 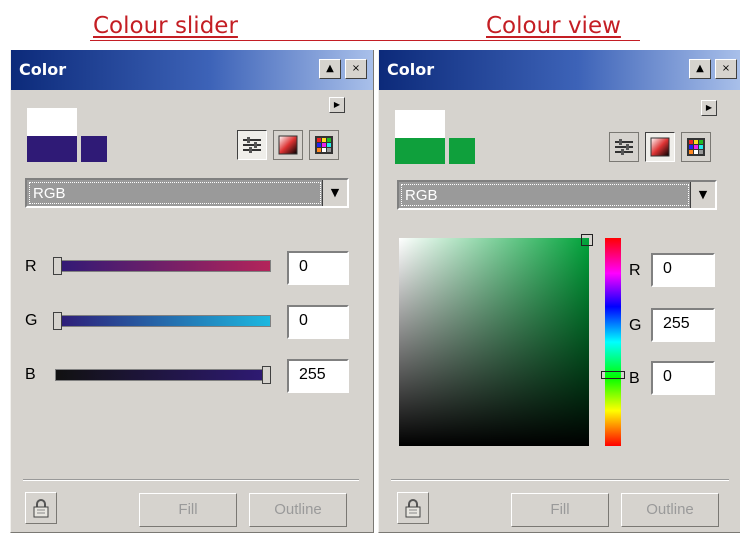 I want to click on caption-colour-view: Colour view, so click(x=553, y=26).